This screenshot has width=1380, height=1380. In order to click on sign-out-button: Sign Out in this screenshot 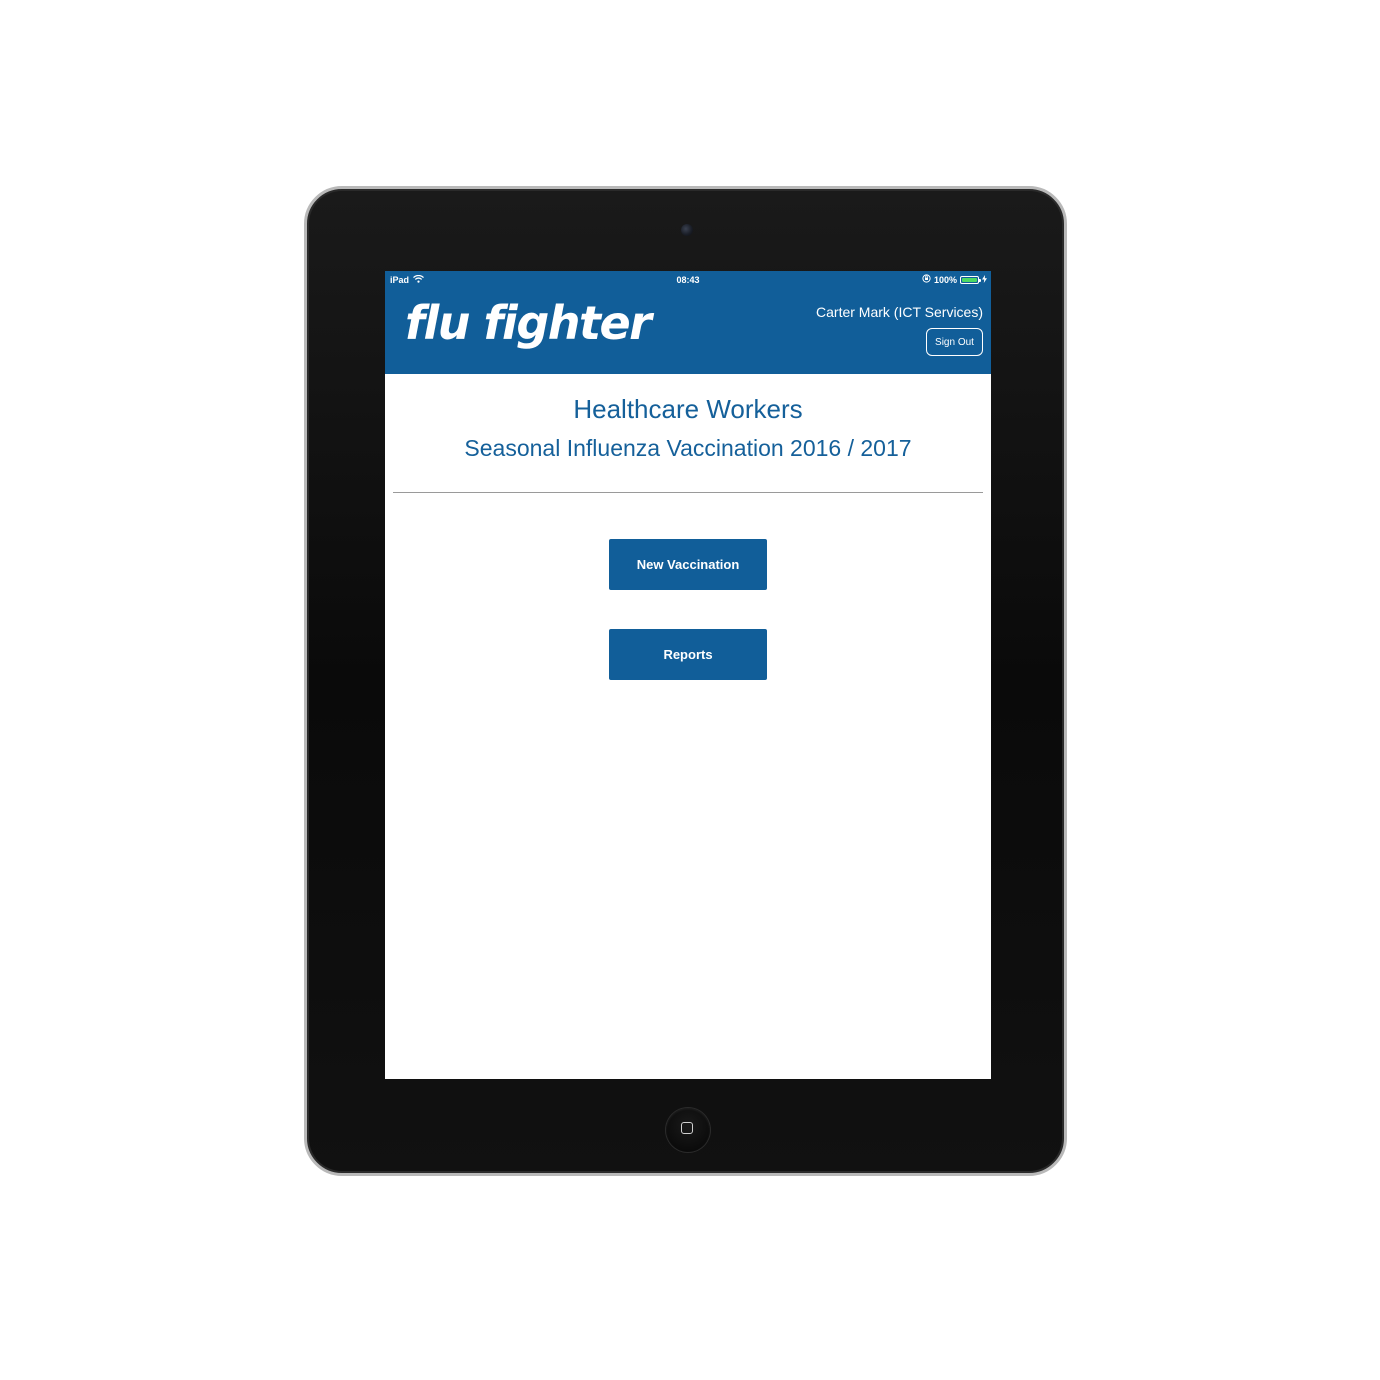, I will do `click(954, 342)`.